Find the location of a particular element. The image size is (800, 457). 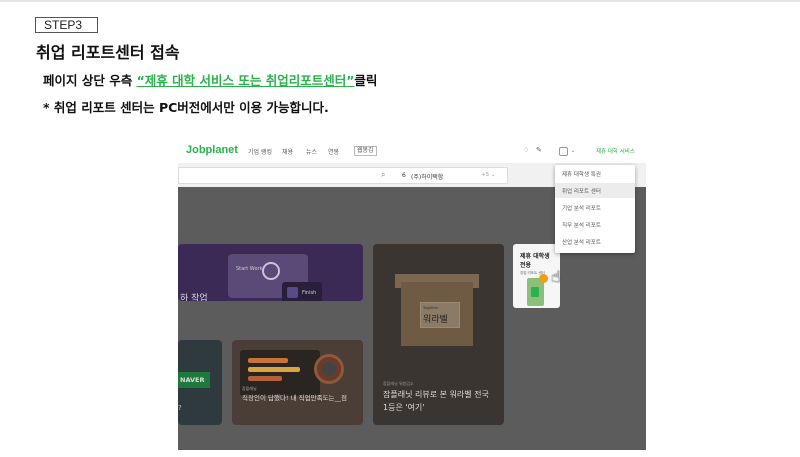

card-finish-label: Finish is located at coordinates (309, 293).